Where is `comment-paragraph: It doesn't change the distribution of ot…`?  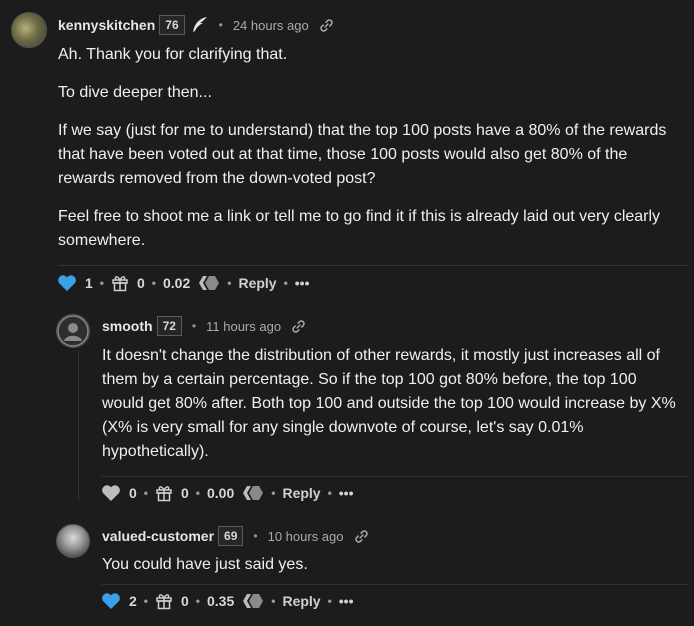
comment-paragraph: It doesn't change the distribution of ot… is located at coordinates (389, 403).